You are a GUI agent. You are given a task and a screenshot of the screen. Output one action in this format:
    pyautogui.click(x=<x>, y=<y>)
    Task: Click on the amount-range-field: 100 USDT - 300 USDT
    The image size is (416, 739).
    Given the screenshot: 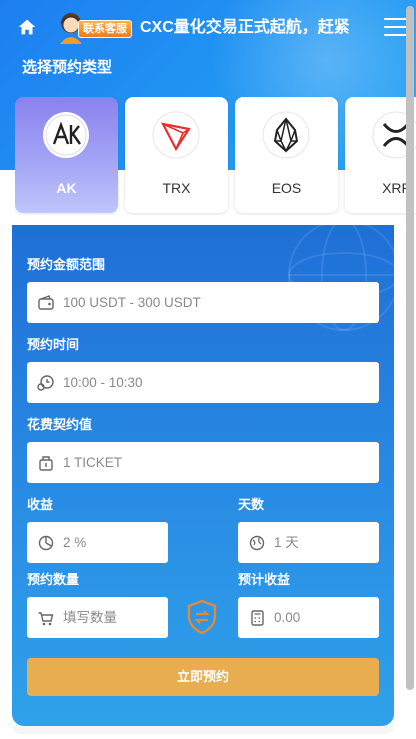 What is the action you would take?
    pyautogui.click(x=203, y=302)
    